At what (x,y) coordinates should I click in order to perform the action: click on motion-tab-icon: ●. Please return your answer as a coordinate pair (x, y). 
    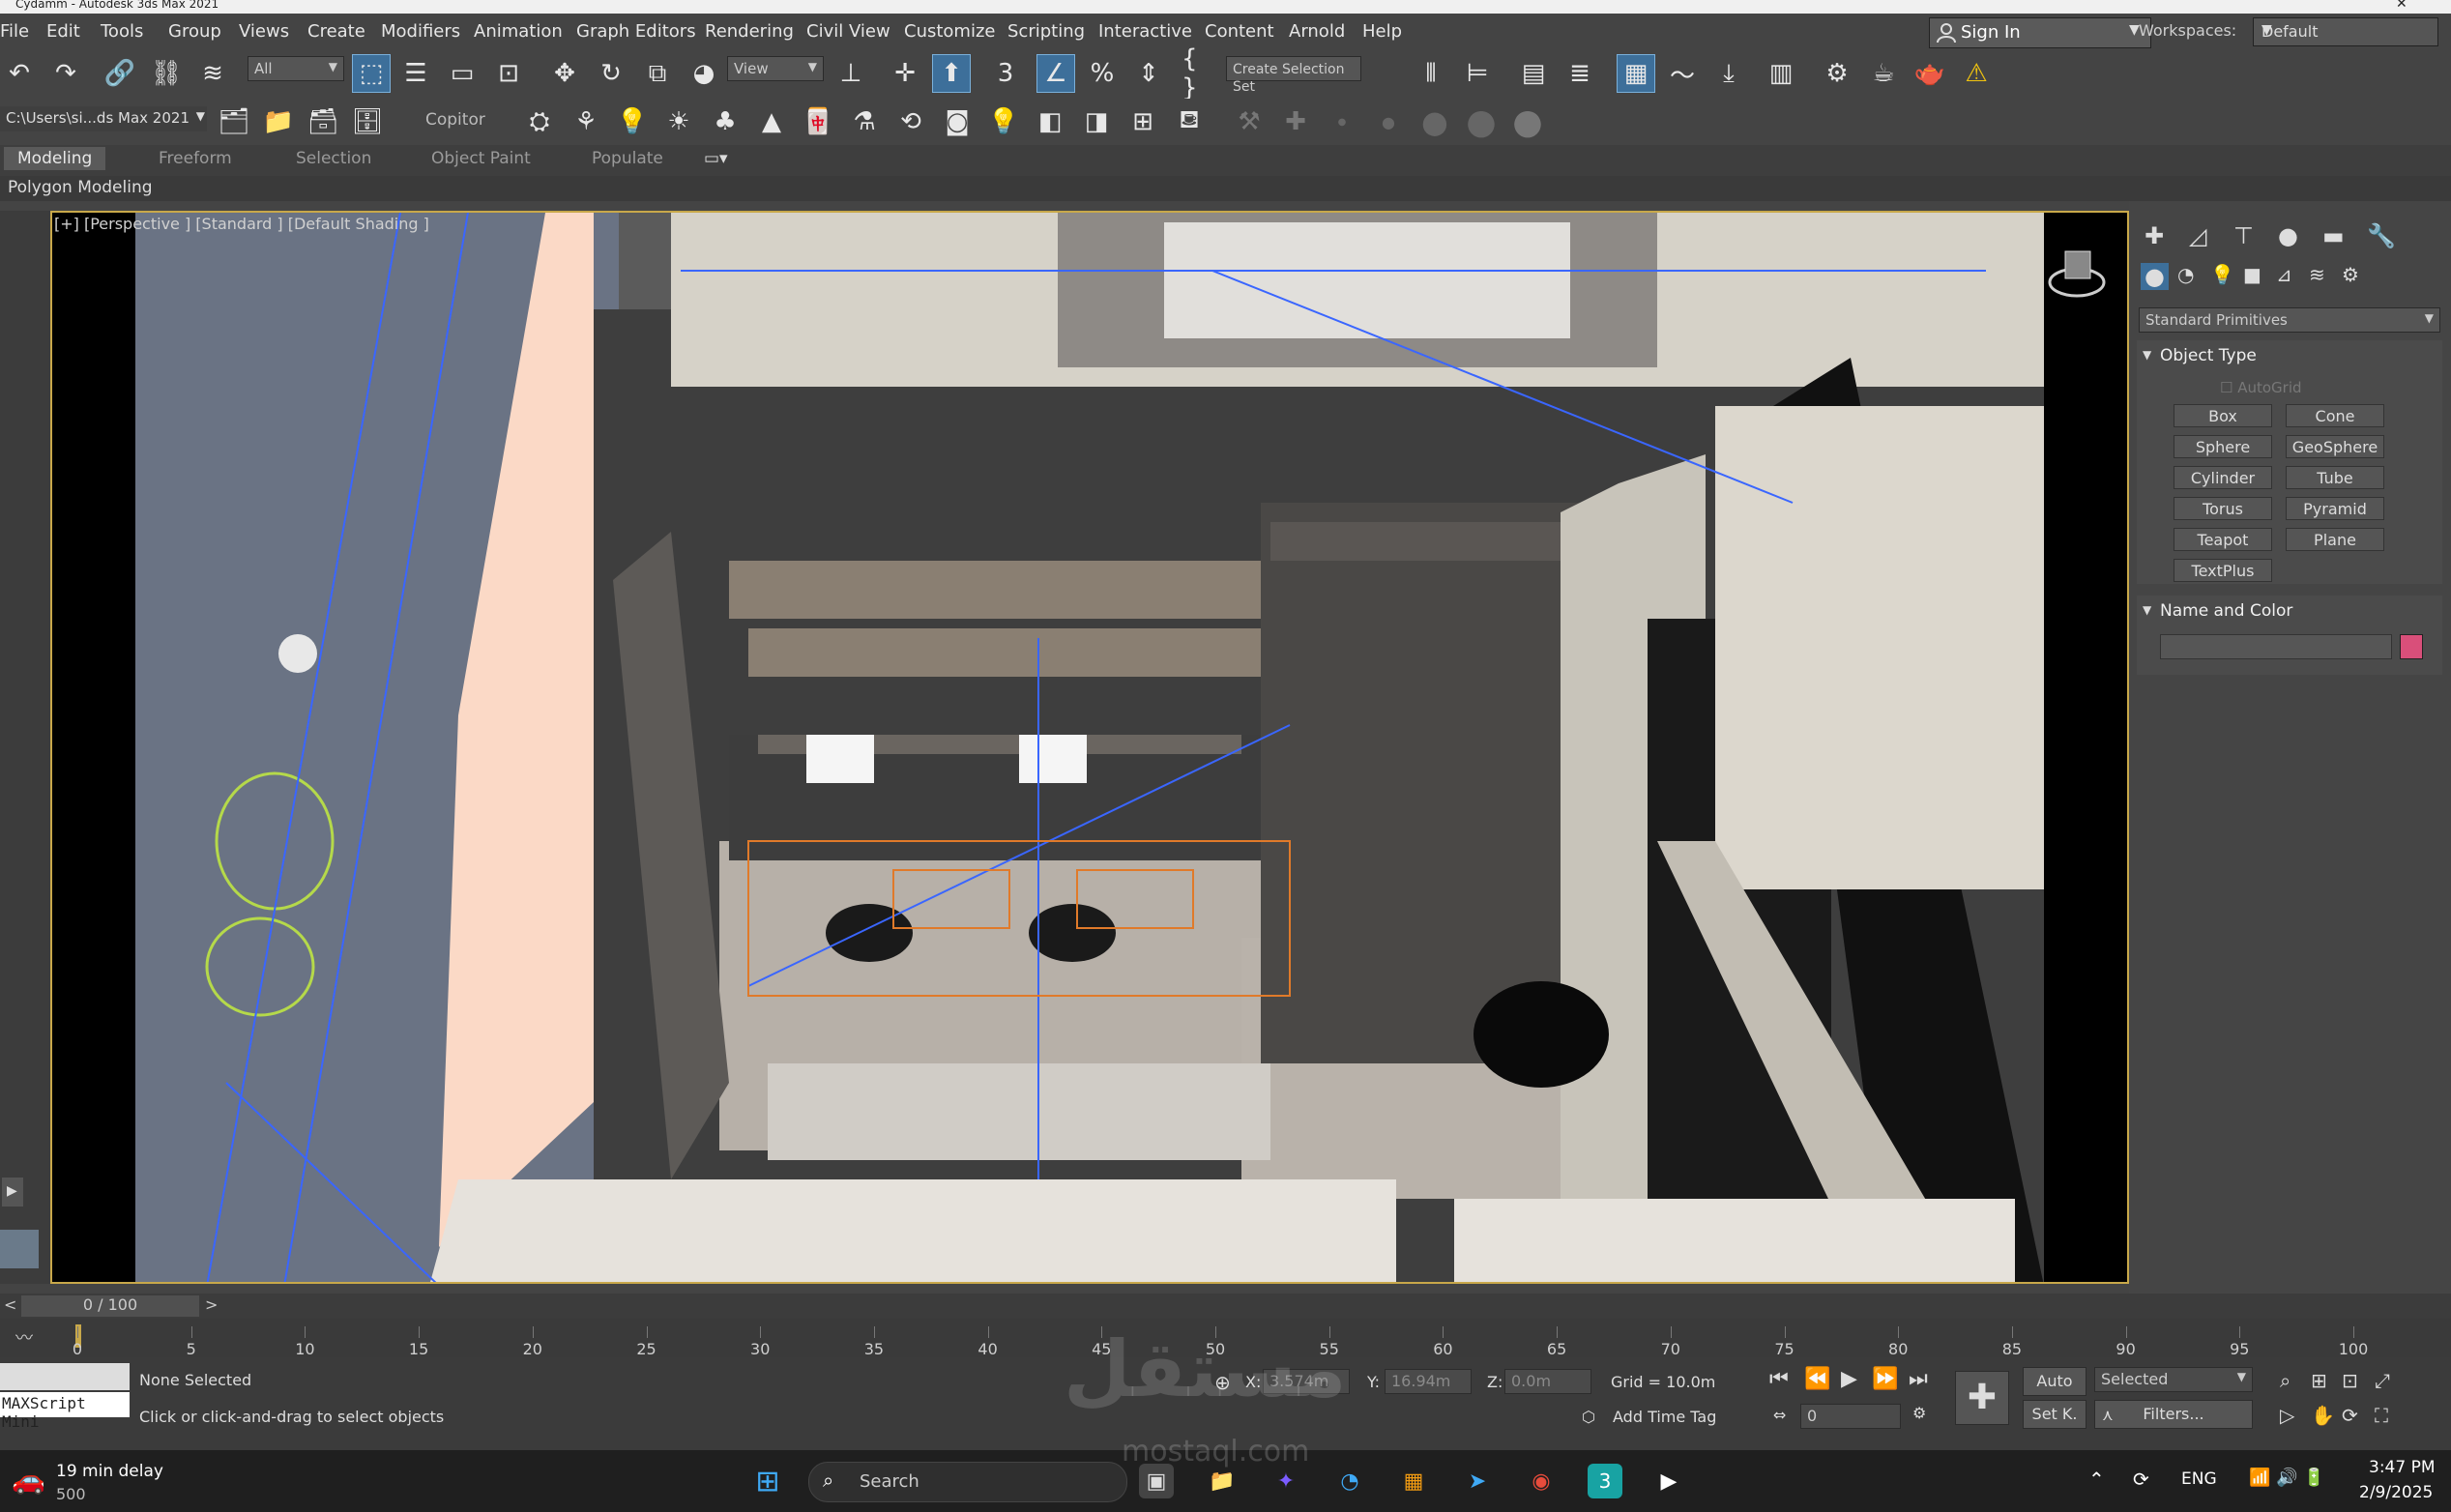
    Looking at the image, I should click on (2288, 235).